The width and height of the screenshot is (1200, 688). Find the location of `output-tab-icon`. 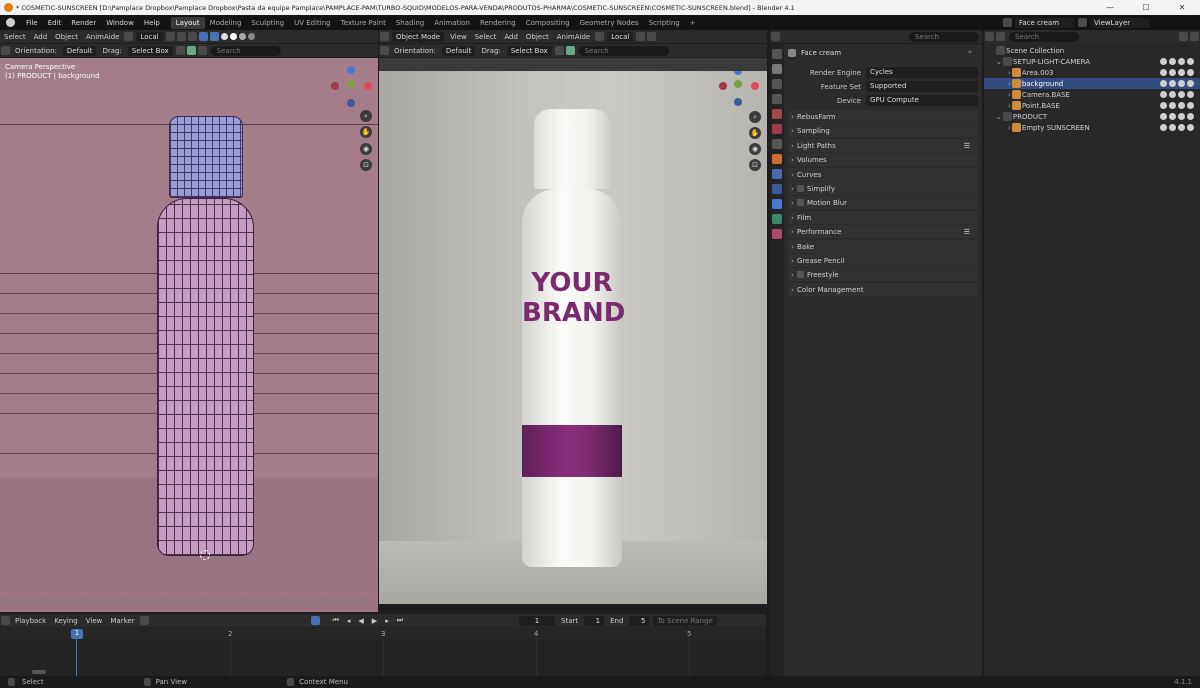

output-tab-icon is located at coordinates (777, 84).